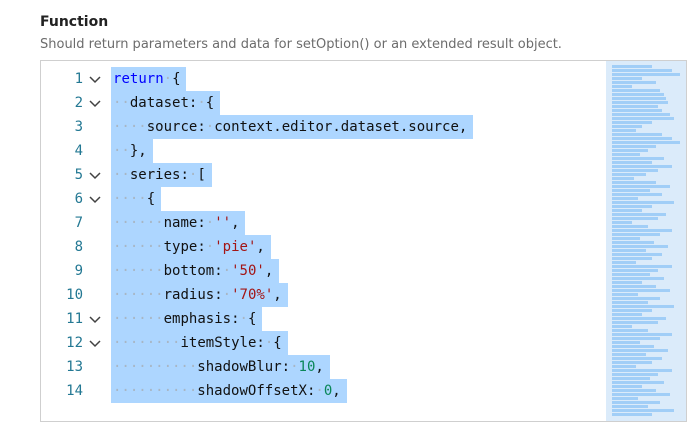 This screenshot has width=690, height=422. Describe the element at coordinates (321, 223) in the screenshot. I see `code-line: 7 ······name:·'',` at that location.